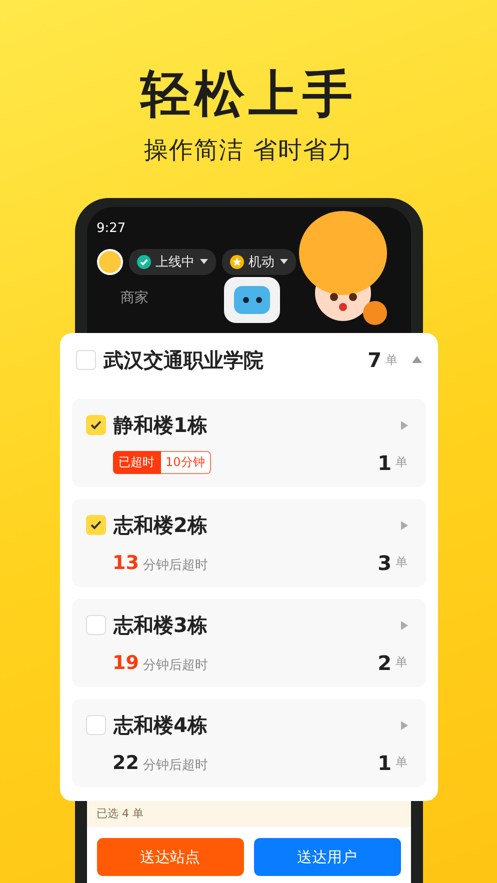 The image size is (497, 883). I want to click on deliver-button: 送达用户, so click(327, 857).